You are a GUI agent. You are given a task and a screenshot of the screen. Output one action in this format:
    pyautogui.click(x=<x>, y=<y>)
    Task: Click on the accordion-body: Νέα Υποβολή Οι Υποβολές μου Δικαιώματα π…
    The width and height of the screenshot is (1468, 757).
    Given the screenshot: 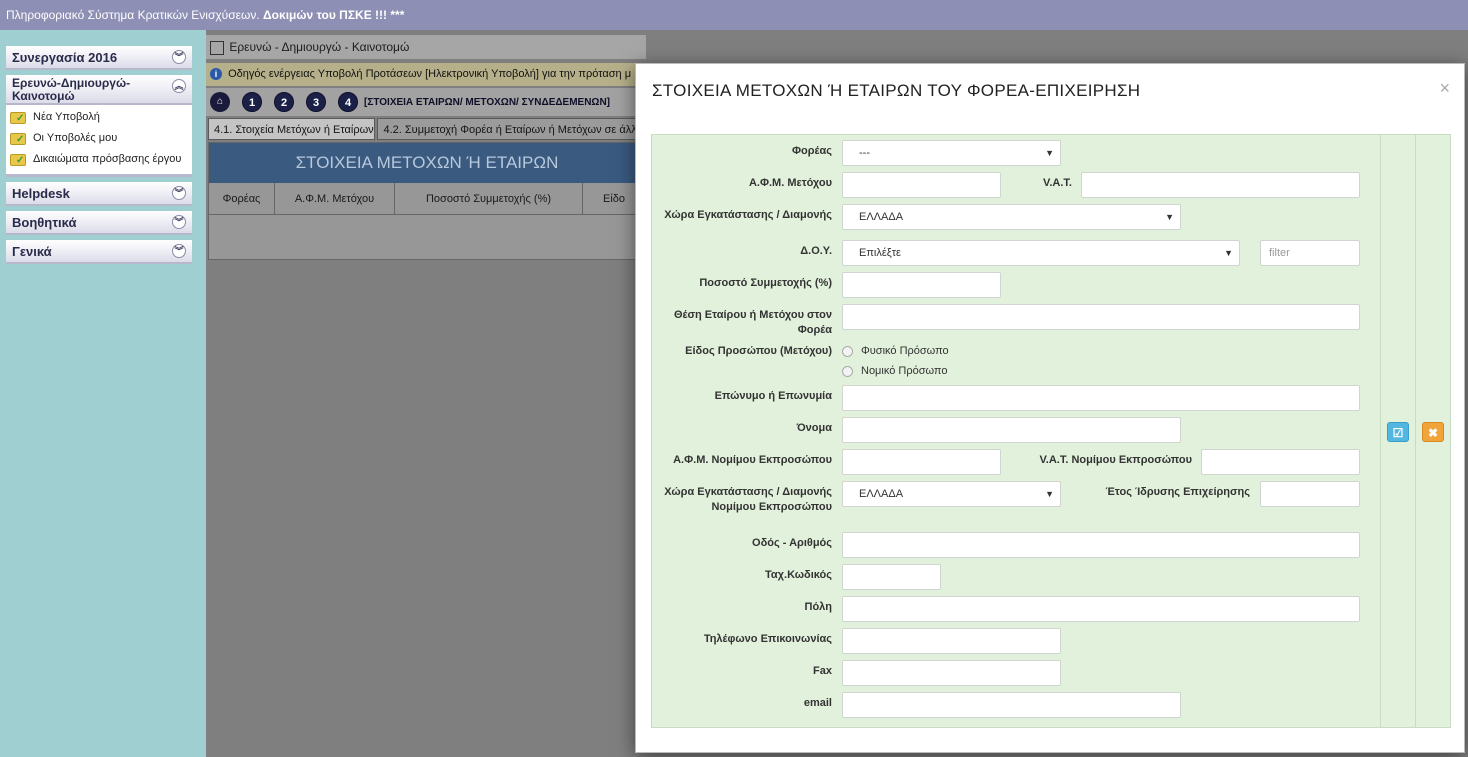 What is the action you would take?
    pyautogui.click(x=99, y=141)
    